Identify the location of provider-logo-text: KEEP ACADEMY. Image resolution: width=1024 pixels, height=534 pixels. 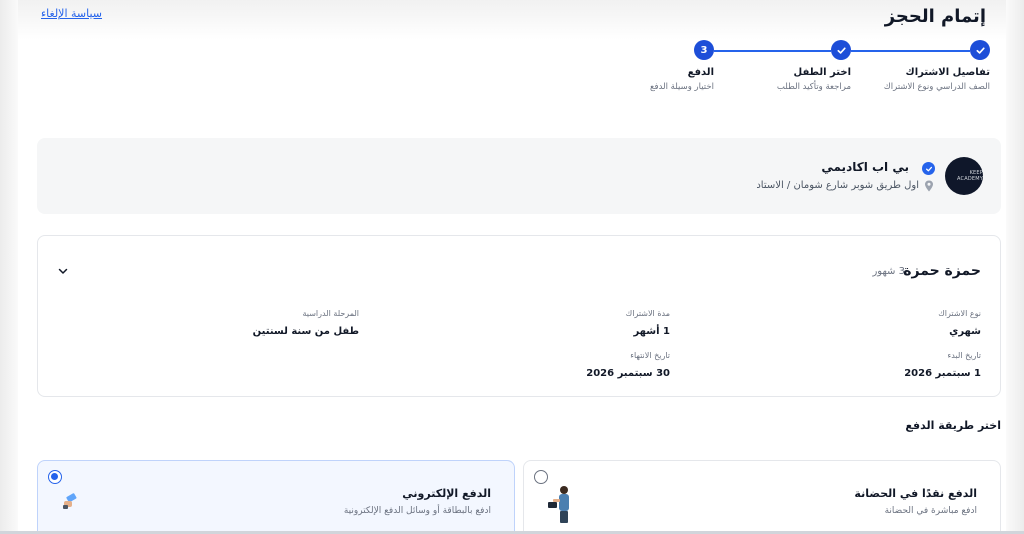
(969, 176).